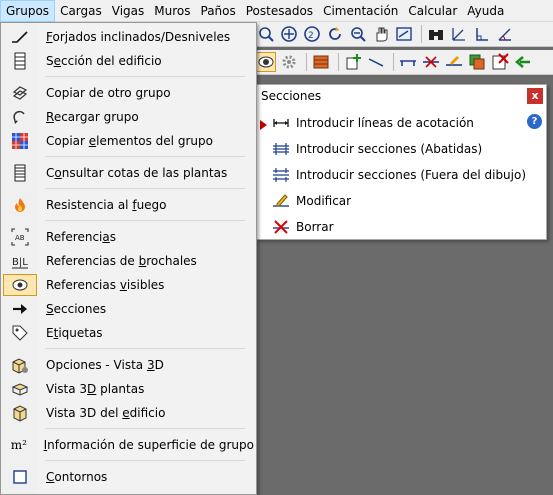  What do you see at coordinates (432, 11) in the screenshot?
I see `menu-calcular: Calcular` at bounding box center [432, 11].